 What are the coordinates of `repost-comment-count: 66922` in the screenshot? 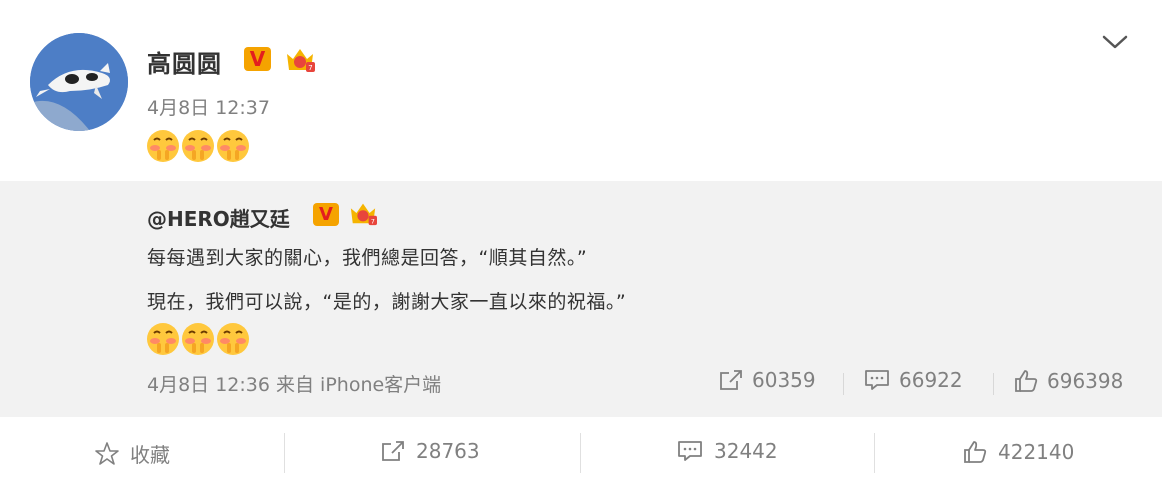 It's located at (913, 380).